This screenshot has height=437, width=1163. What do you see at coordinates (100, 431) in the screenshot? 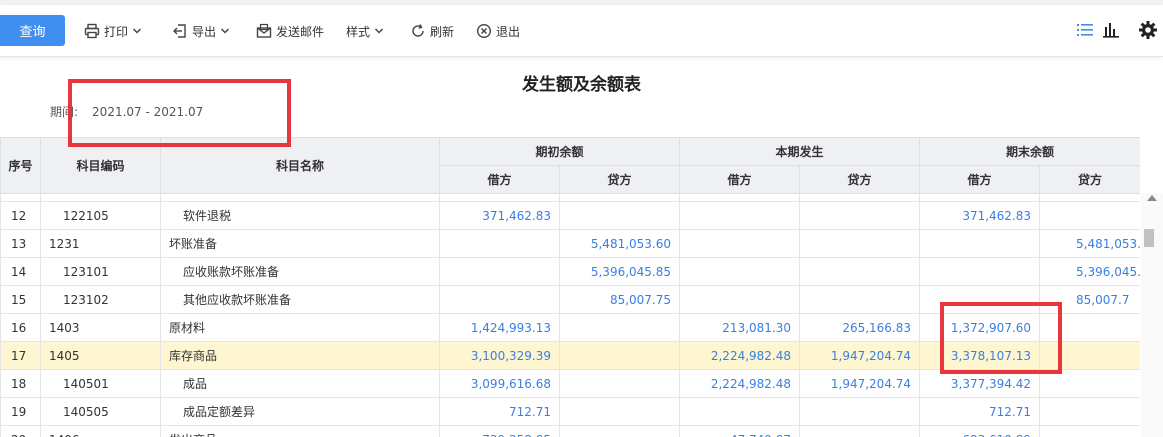
I see `code-cell: 1406` at bounding box center [100, 431].